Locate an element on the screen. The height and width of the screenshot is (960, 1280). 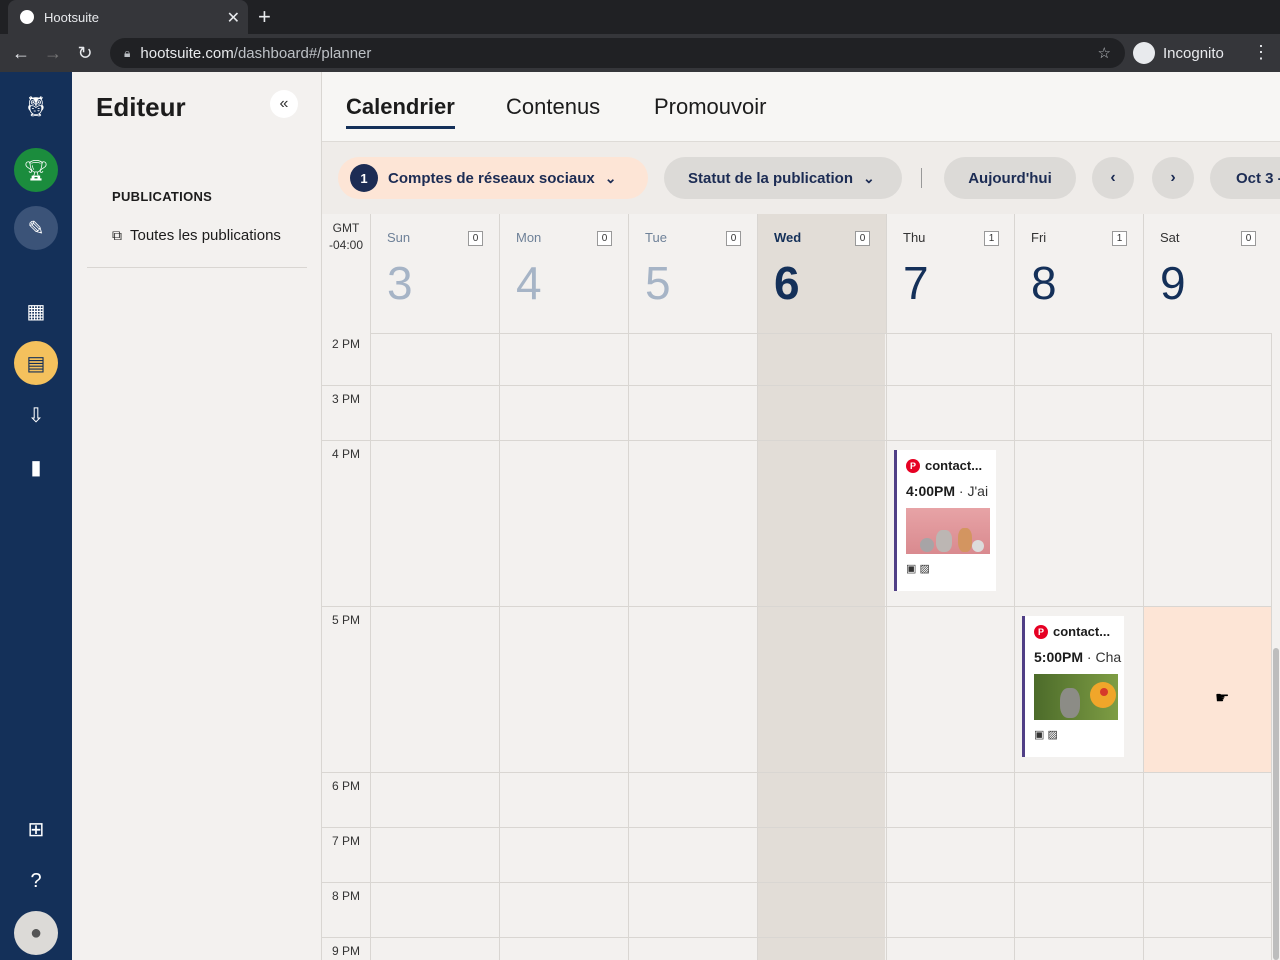
planner-tabs: Calendrier Contenus Promouvoir is located at coordinates (801, 107).